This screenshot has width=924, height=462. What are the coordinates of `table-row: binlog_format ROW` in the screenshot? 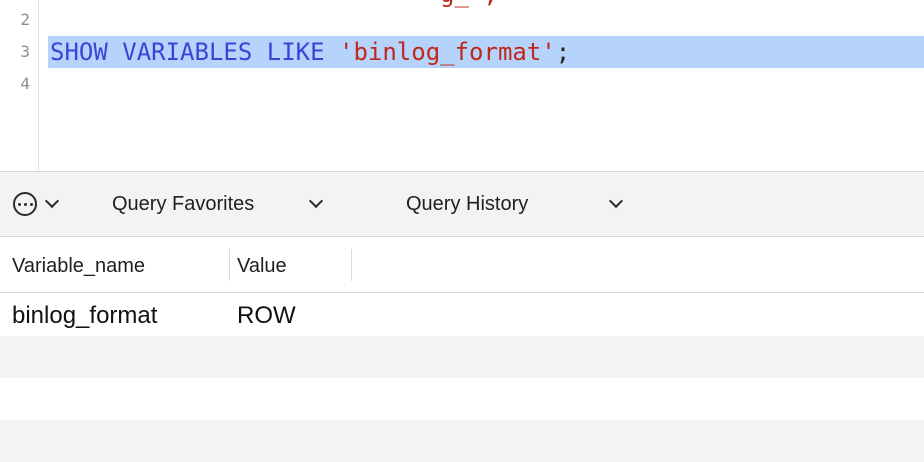 It's located at (462, 315).